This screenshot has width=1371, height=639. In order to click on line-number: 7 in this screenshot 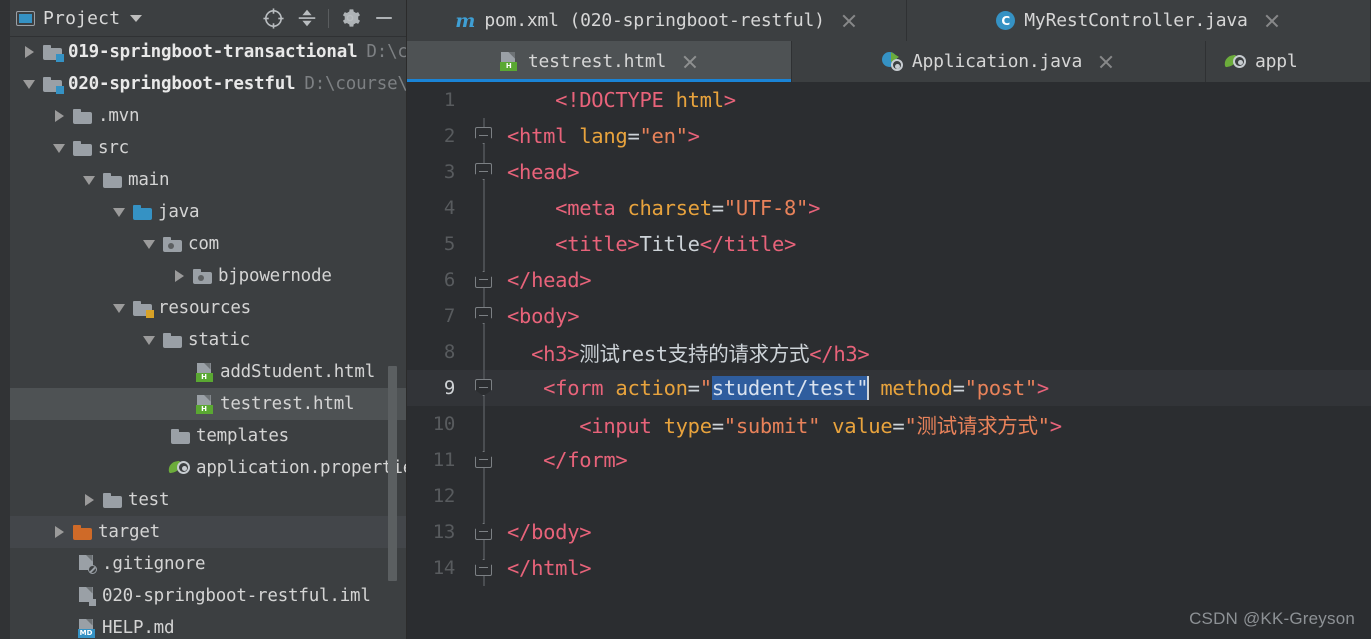, I will do `click(449, 316)`.